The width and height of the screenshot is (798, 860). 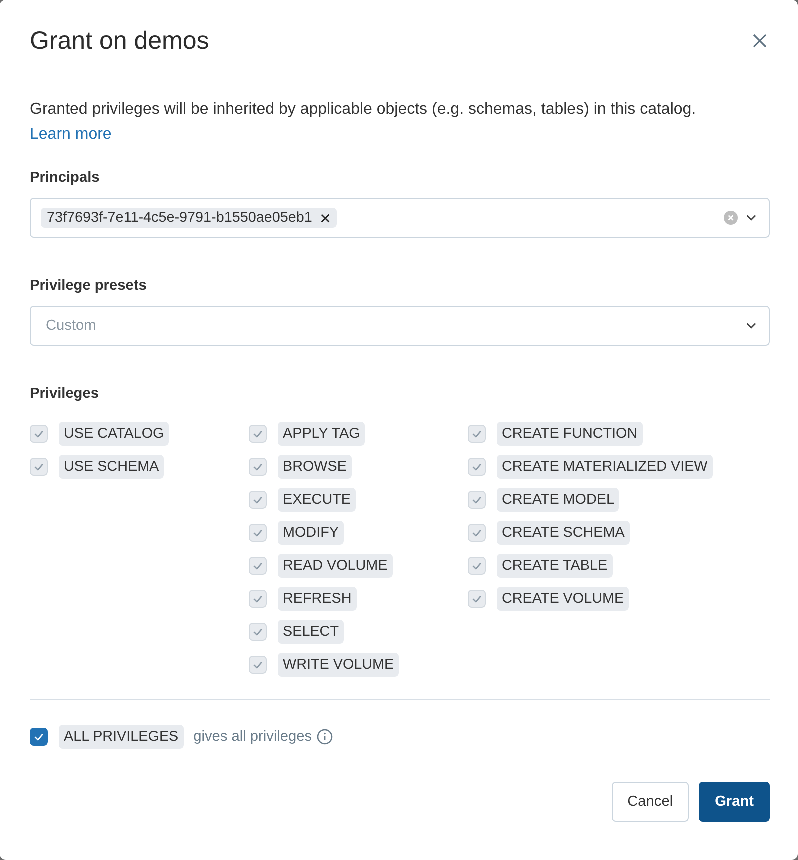 I want to click on privilege-label: WRITE VOLUME, so click(x=339, y=665).